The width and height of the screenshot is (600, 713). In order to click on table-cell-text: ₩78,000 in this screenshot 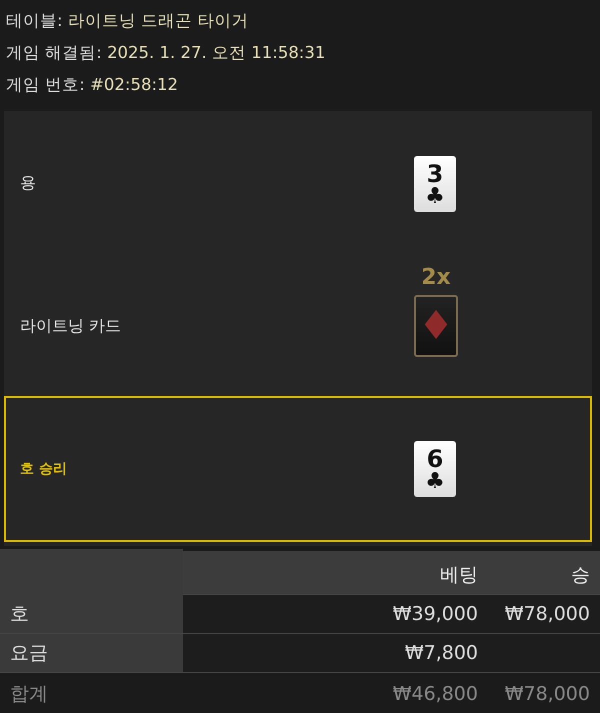, I will do `click(547, 614)`.